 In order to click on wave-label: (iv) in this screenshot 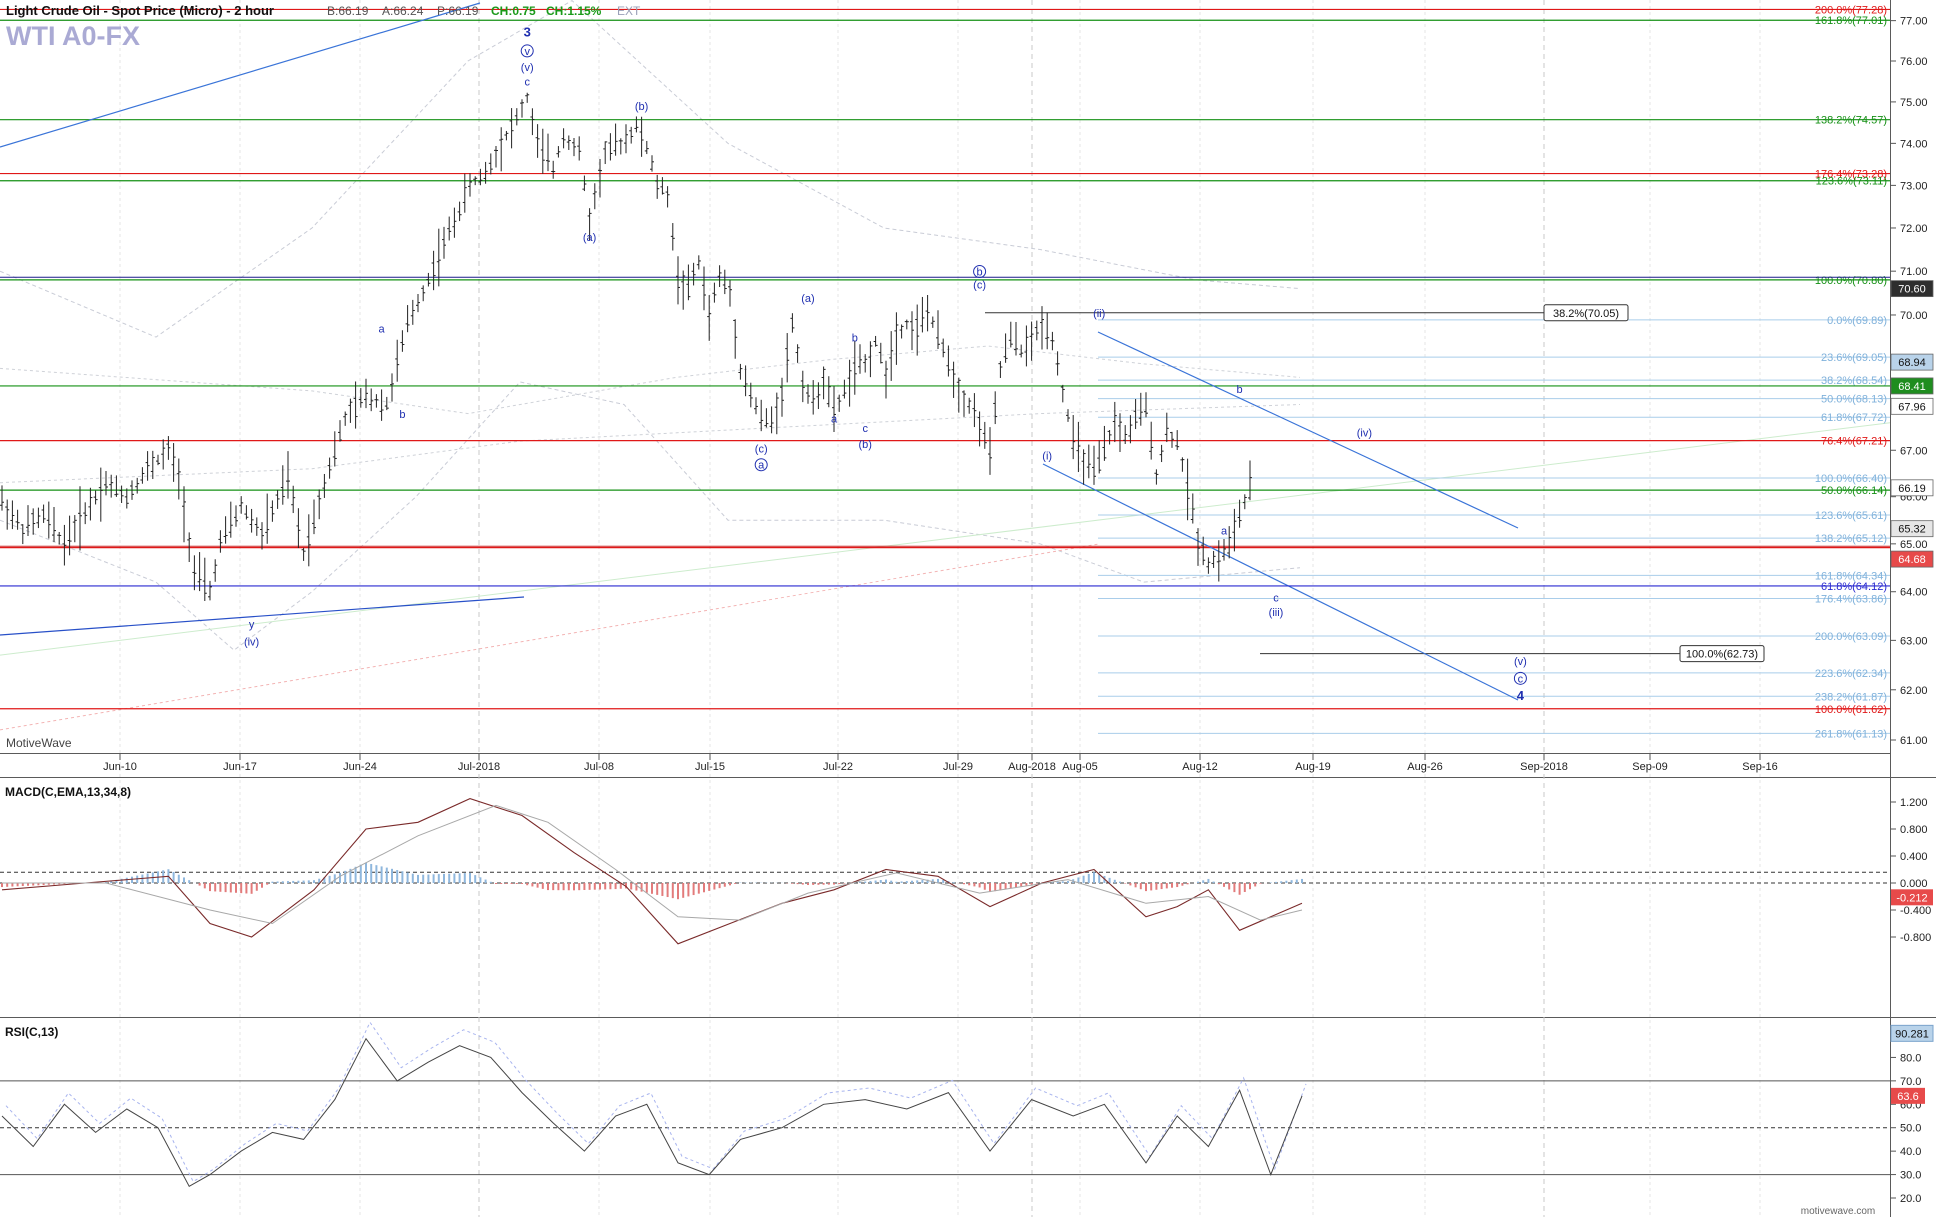, I will do `click(1364, 433)`.